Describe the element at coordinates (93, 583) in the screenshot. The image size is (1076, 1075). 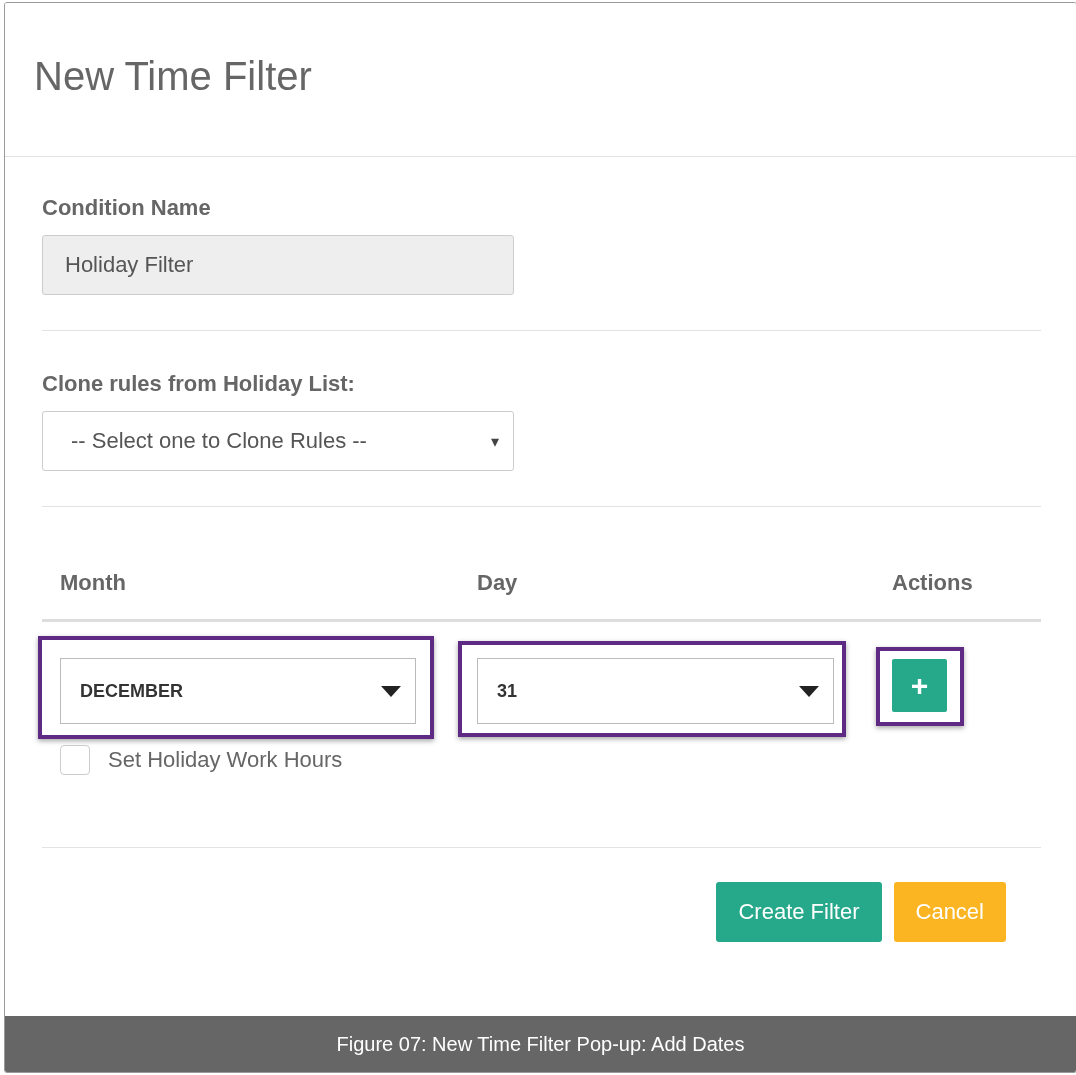
I see `column-header: Month` at that location.